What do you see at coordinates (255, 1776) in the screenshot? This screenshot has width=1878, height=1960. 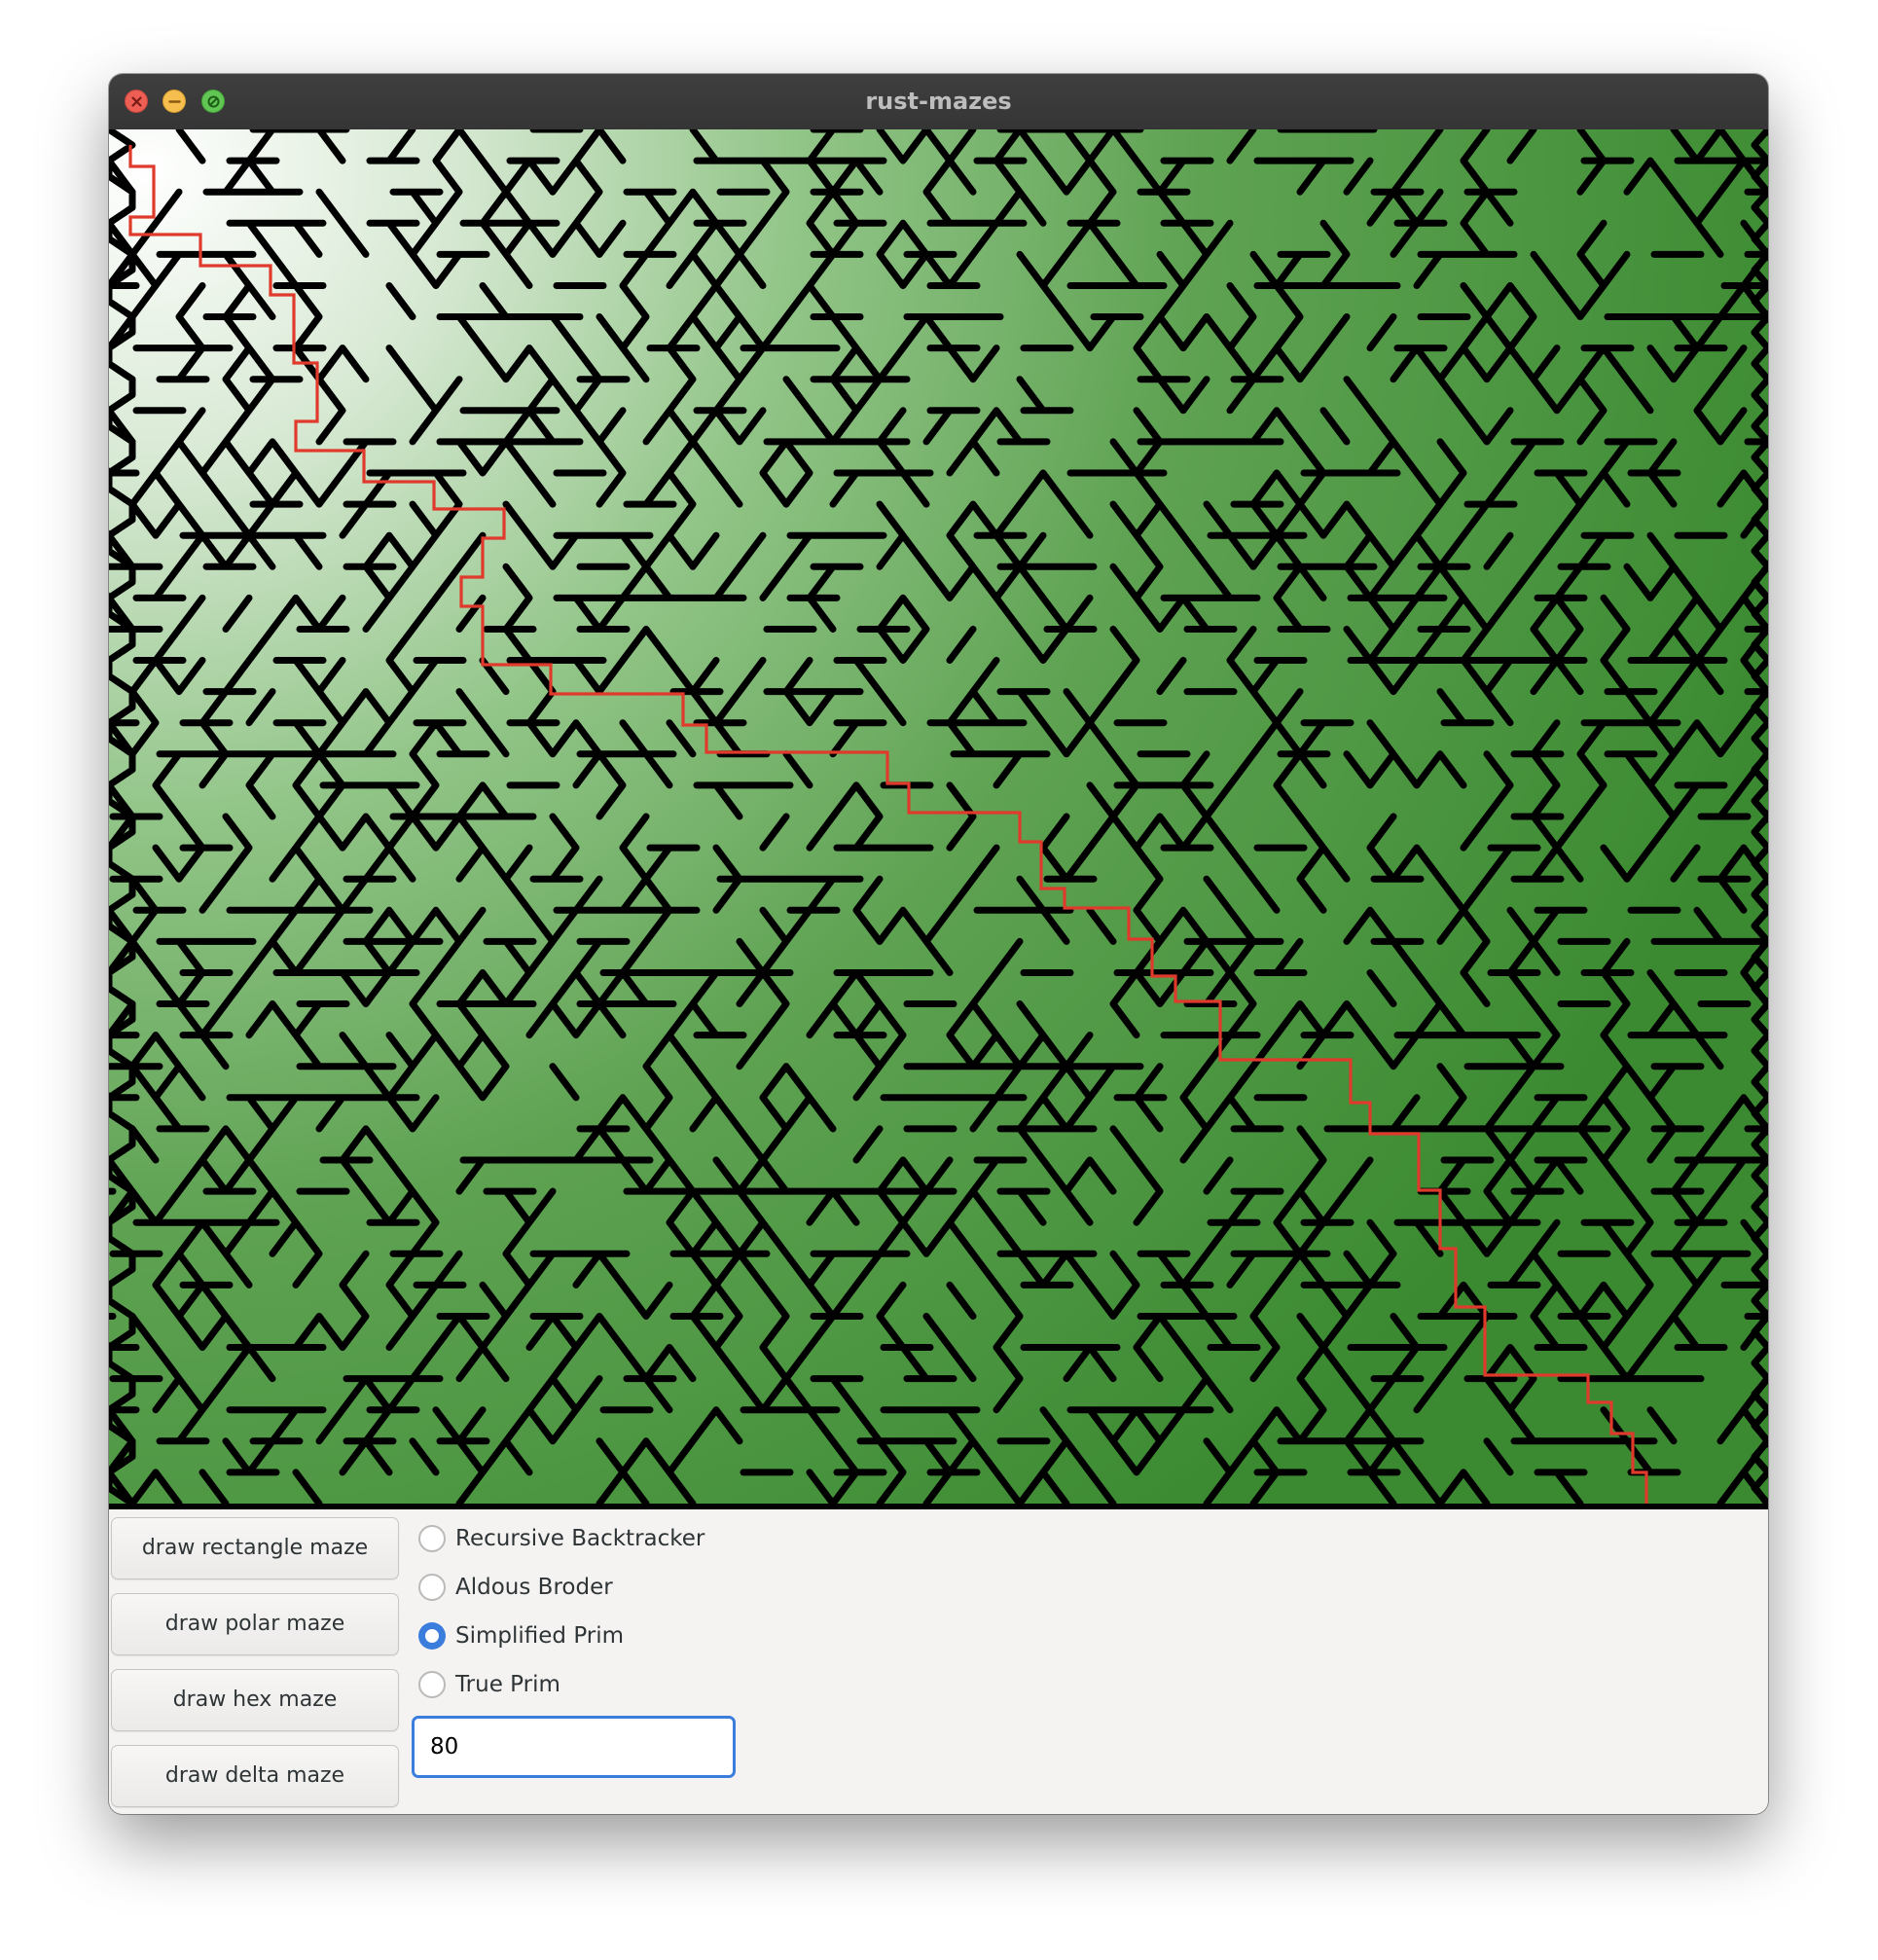 I see `draw-delta-maze-button: draw delta maze` at bounding box center [255, 1776].